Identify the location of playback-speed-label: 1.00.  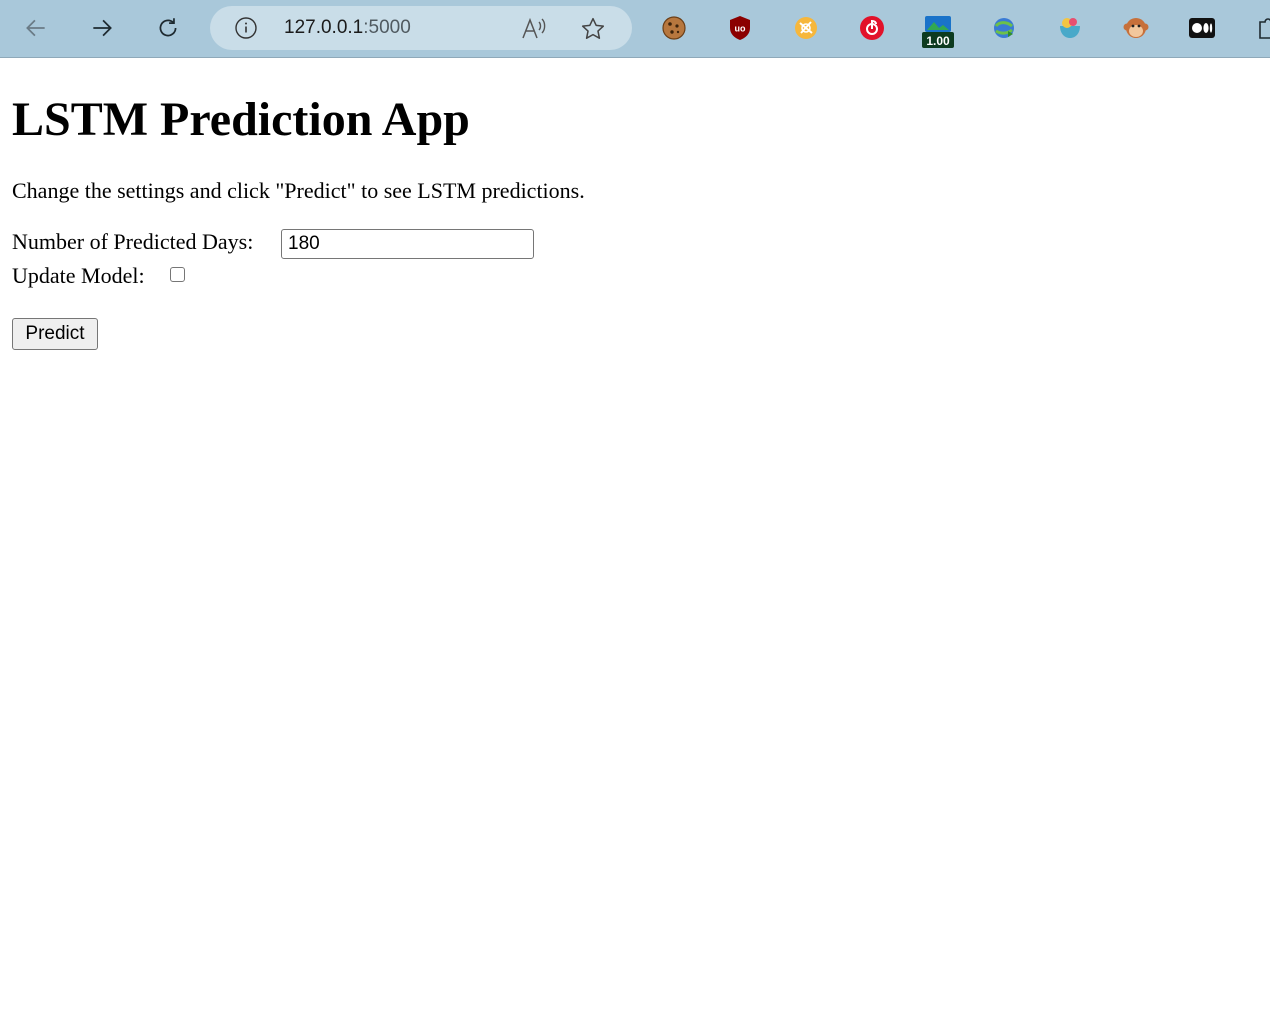
(938, 41).